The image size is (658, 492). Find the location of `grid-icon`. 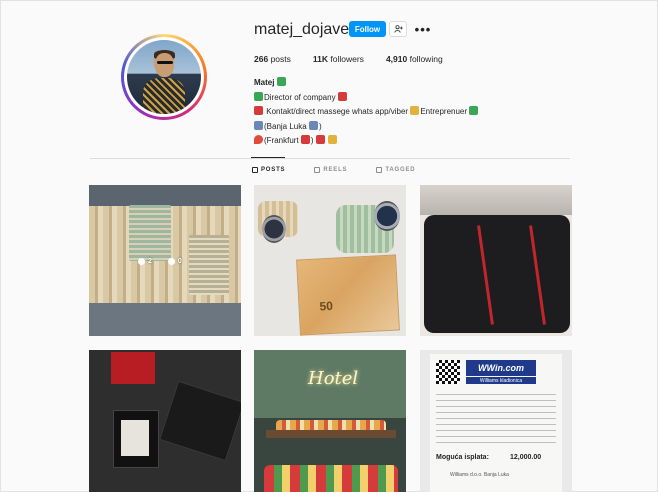

grid-icon is located at coordinates (255, 170).